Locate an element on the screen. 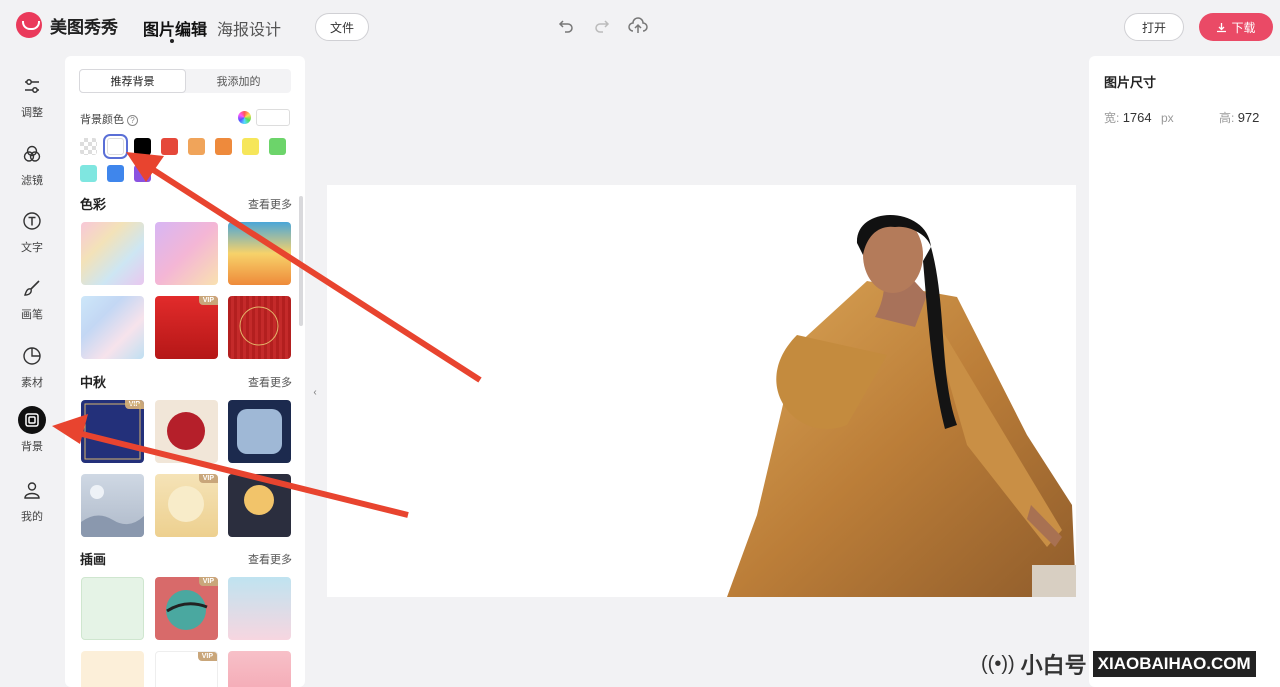 This screenshot has height=687, width=1280. redo-icon is located at coordinates (602, 26).